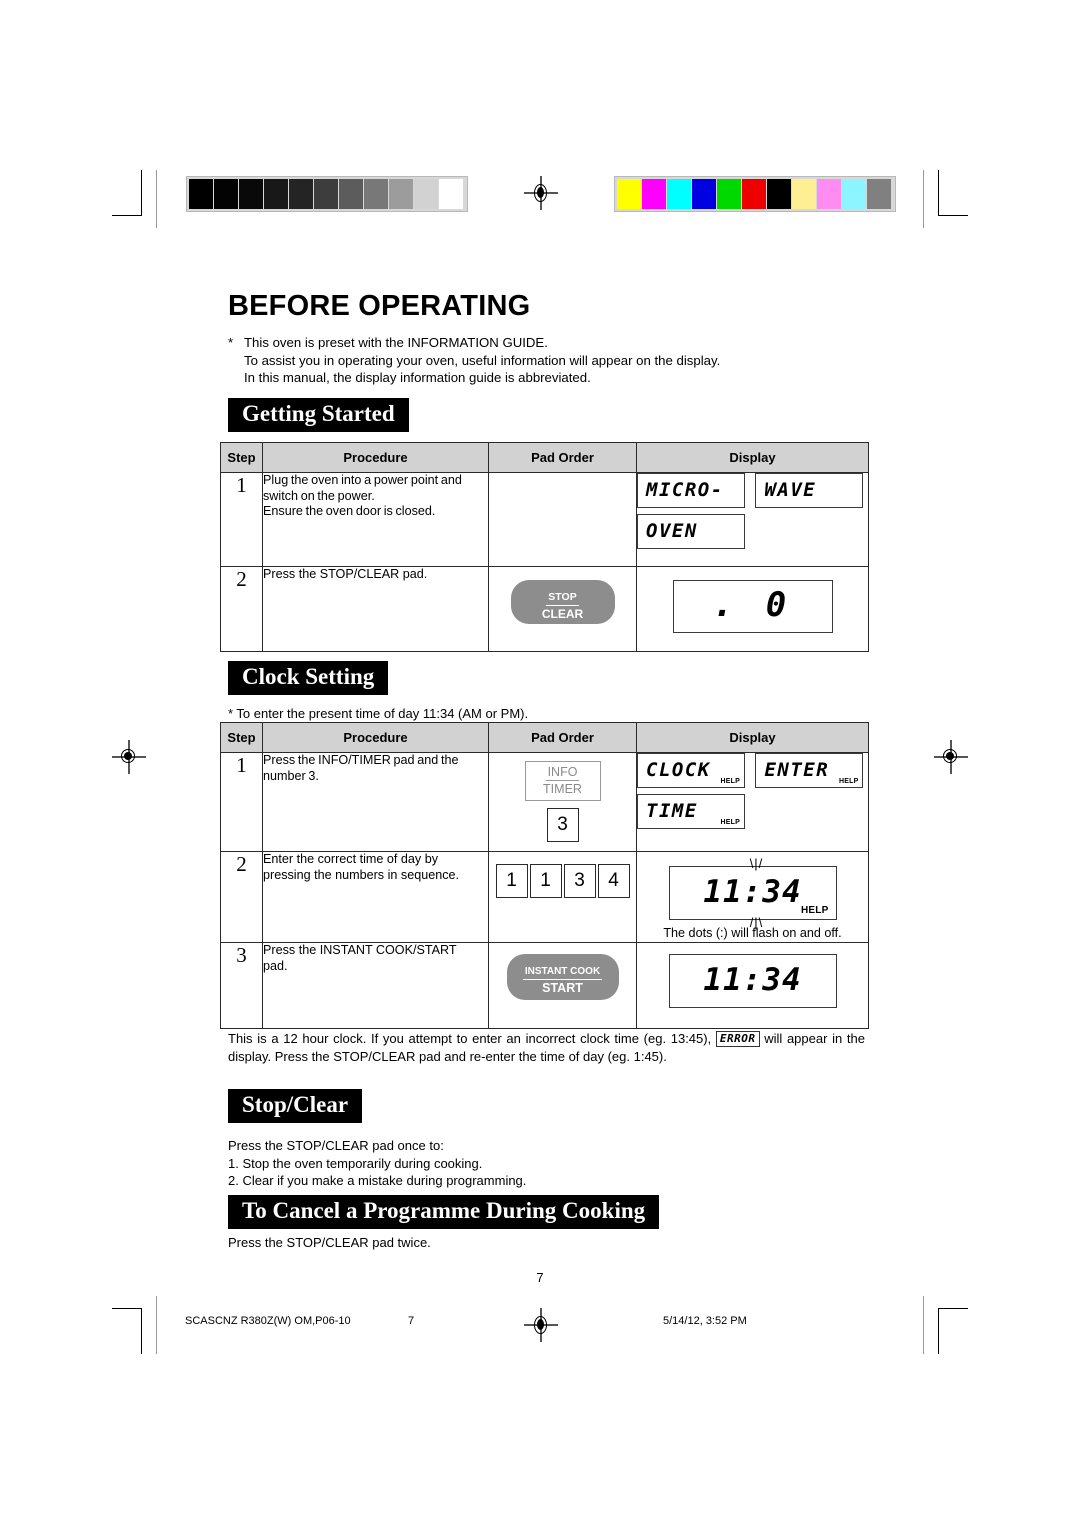  What do you see at coordinates (755, 194) in the screenshot?
I see `color-calibration-bar` at bounding box center [755, 194].